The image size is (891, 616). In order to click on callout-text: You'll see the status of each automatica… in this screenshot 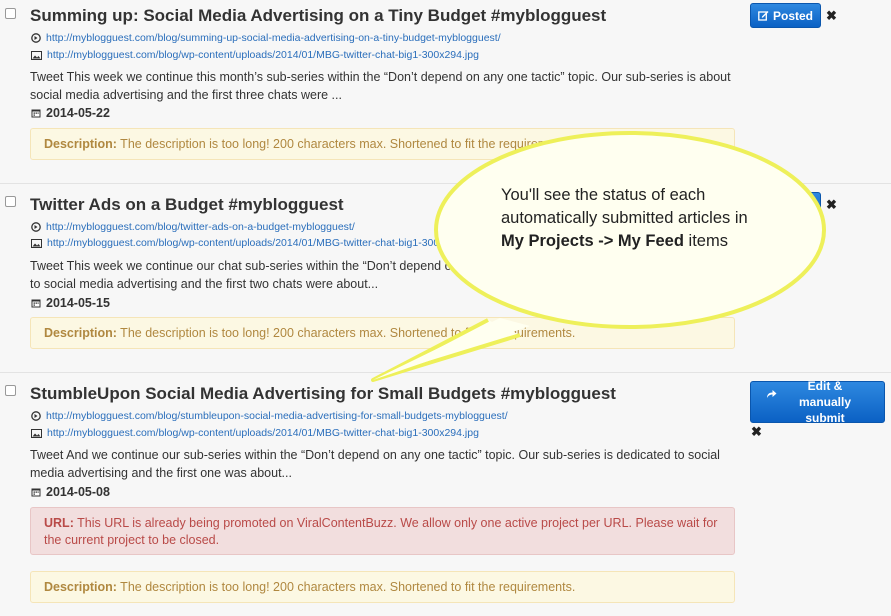, I will do `click(636, 218)`.